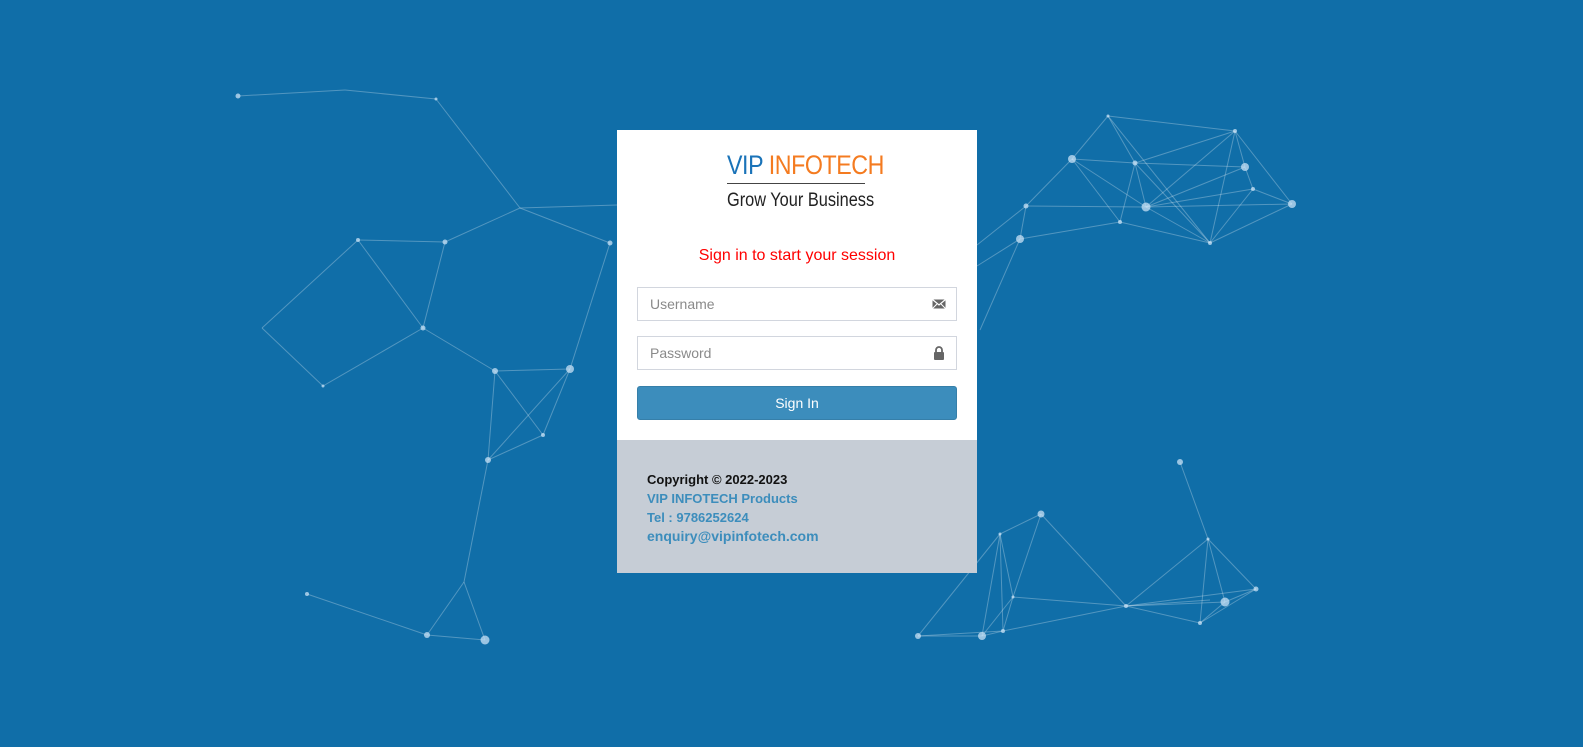  What do you see at coordinates (939, 304) in the screenshot?
I see `envelope-icon` at bounding box center [939, 304].